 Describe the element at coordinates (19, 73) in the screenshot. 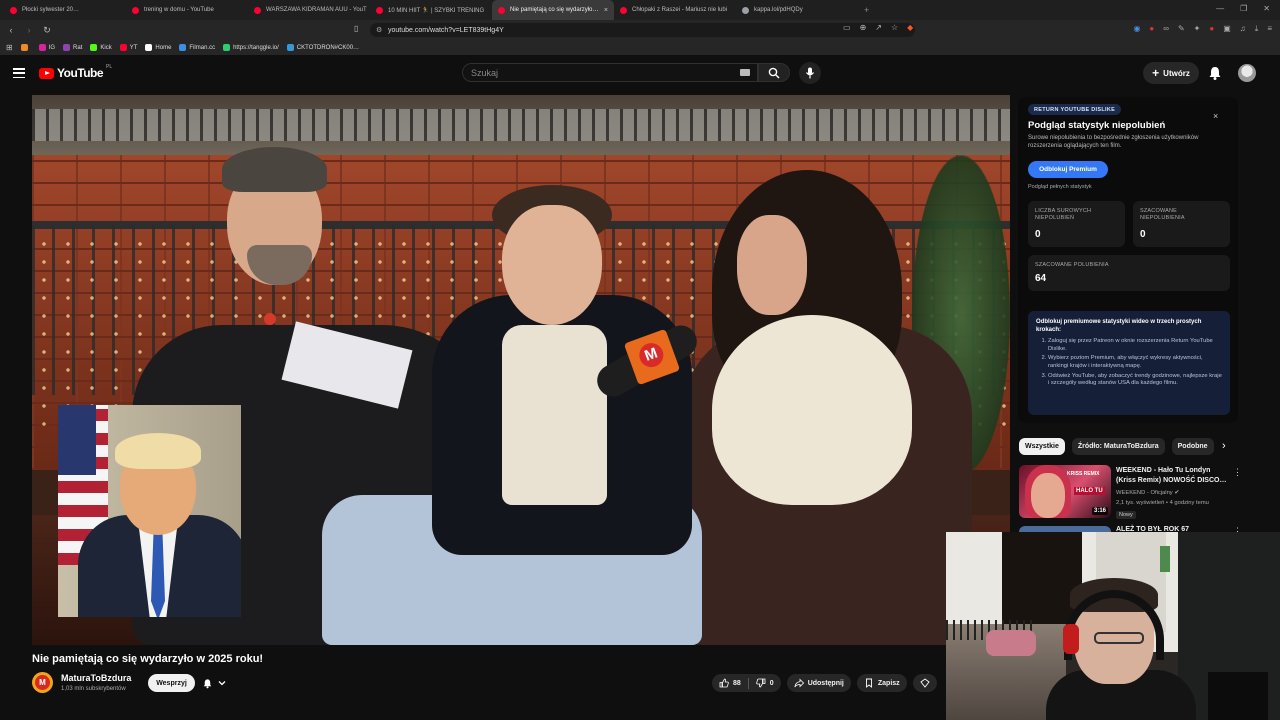

I see `guide-menu-icon` at that location.